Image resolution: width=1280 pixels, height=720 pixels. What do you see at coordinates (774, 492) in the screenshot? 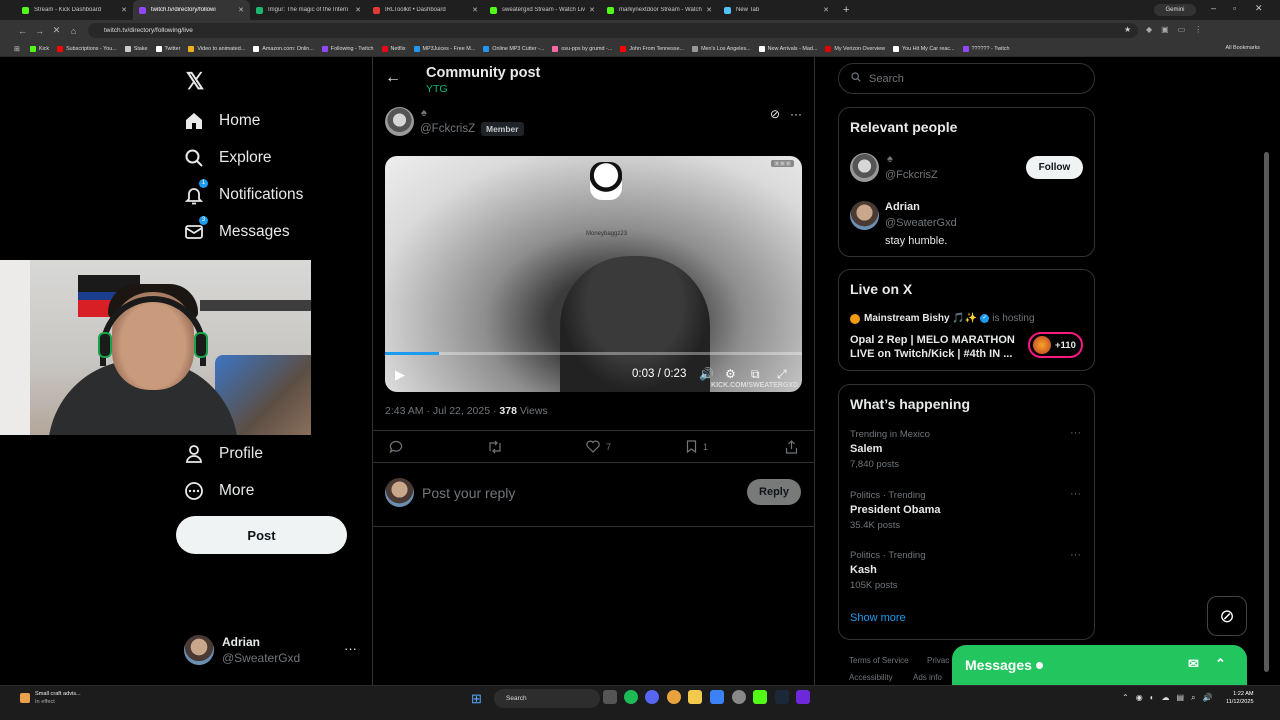
I see `reply-button: Reply` at bounding box center [774, 492].